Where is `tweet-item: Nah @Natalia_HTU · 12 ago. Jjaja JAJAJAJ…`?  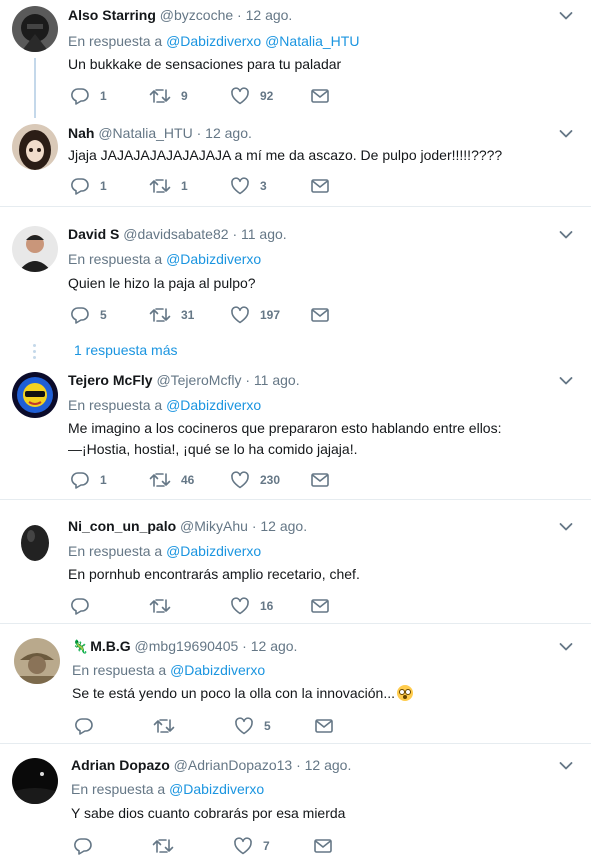
tweet-item: Nah @Natalia_HTU · 12 ago. Jjaja JAJAJAJ… is located at coordinates (295, 162).